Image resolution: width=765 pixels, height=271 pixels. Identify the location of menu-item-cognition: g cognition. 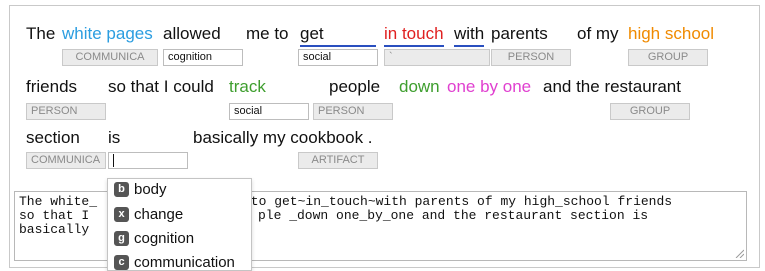
(154, 239).